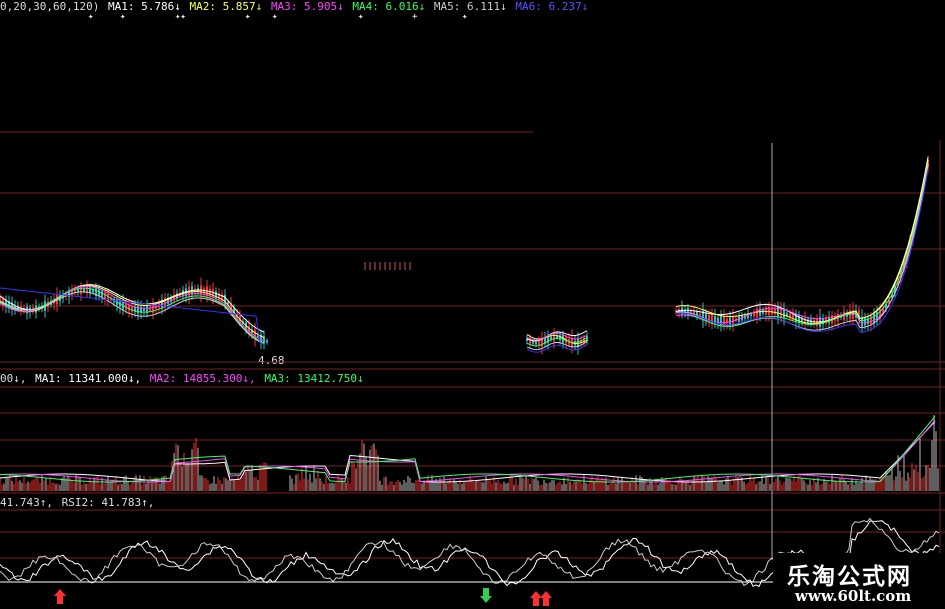 Image resolution: width=945 pixels, height=609 pixels. Describe the element at coordinates (853, 596) in the screenshot. I see `watermark-url: www.60lt.com` at that location.